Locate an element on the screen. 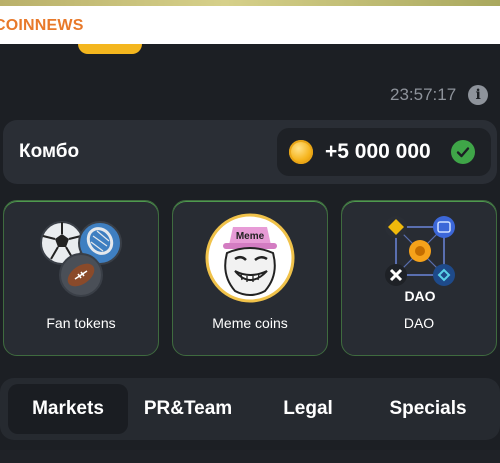  tab-specials: Specials is located at coordinates (428, 409).